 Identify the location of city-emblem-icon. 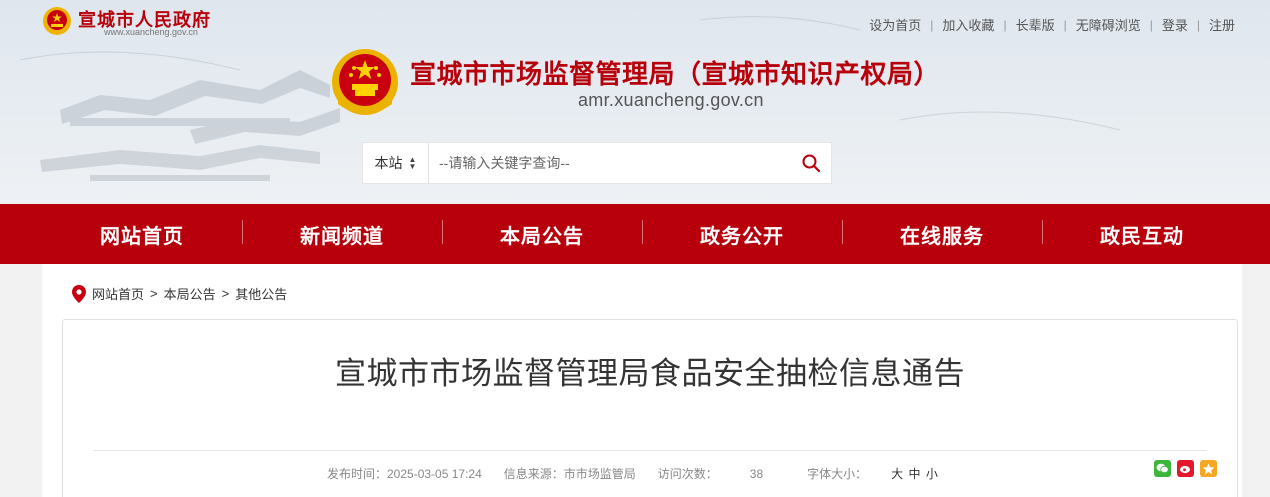
(57, 21).